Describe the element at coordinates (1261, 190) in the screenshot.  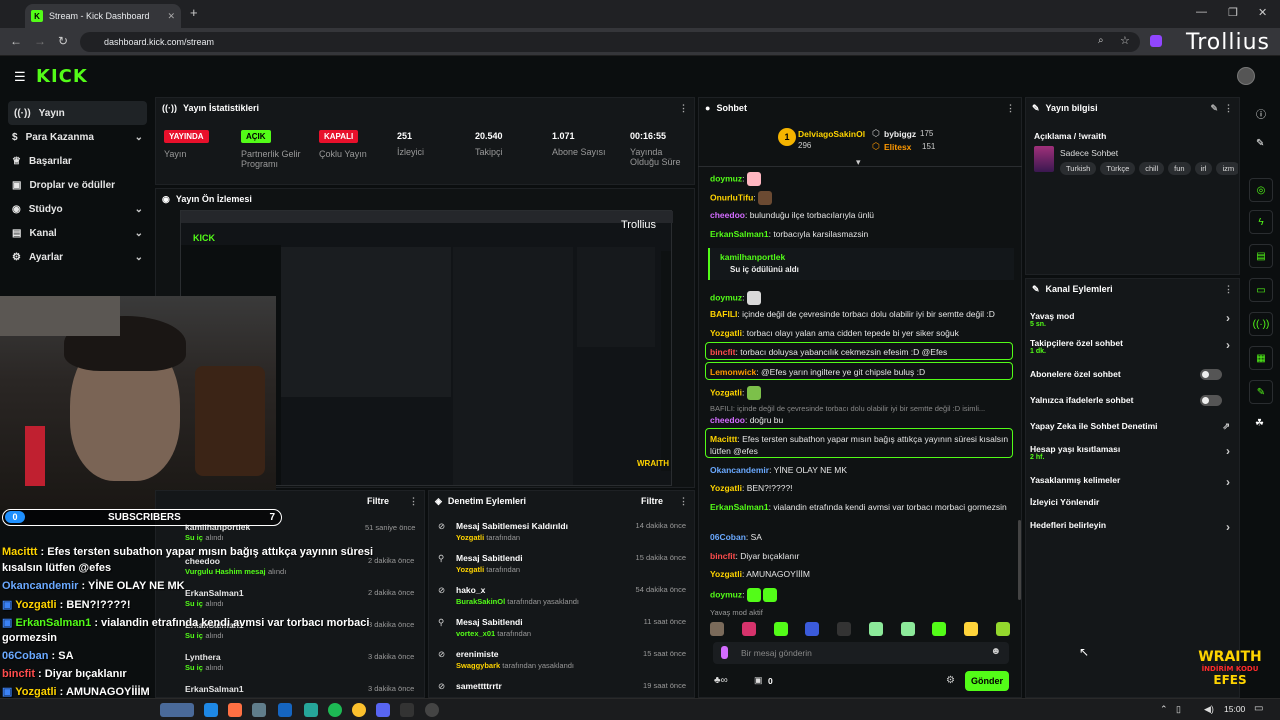
I see `camera-icon: ◎` at that location.